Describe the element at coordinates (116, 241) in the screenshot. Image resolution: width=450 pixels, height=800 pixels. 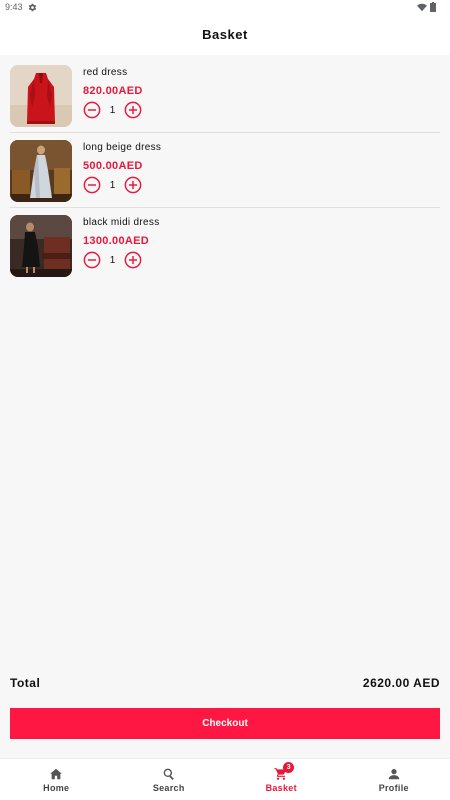
I see `item-price: 1300.00AED` at that location.